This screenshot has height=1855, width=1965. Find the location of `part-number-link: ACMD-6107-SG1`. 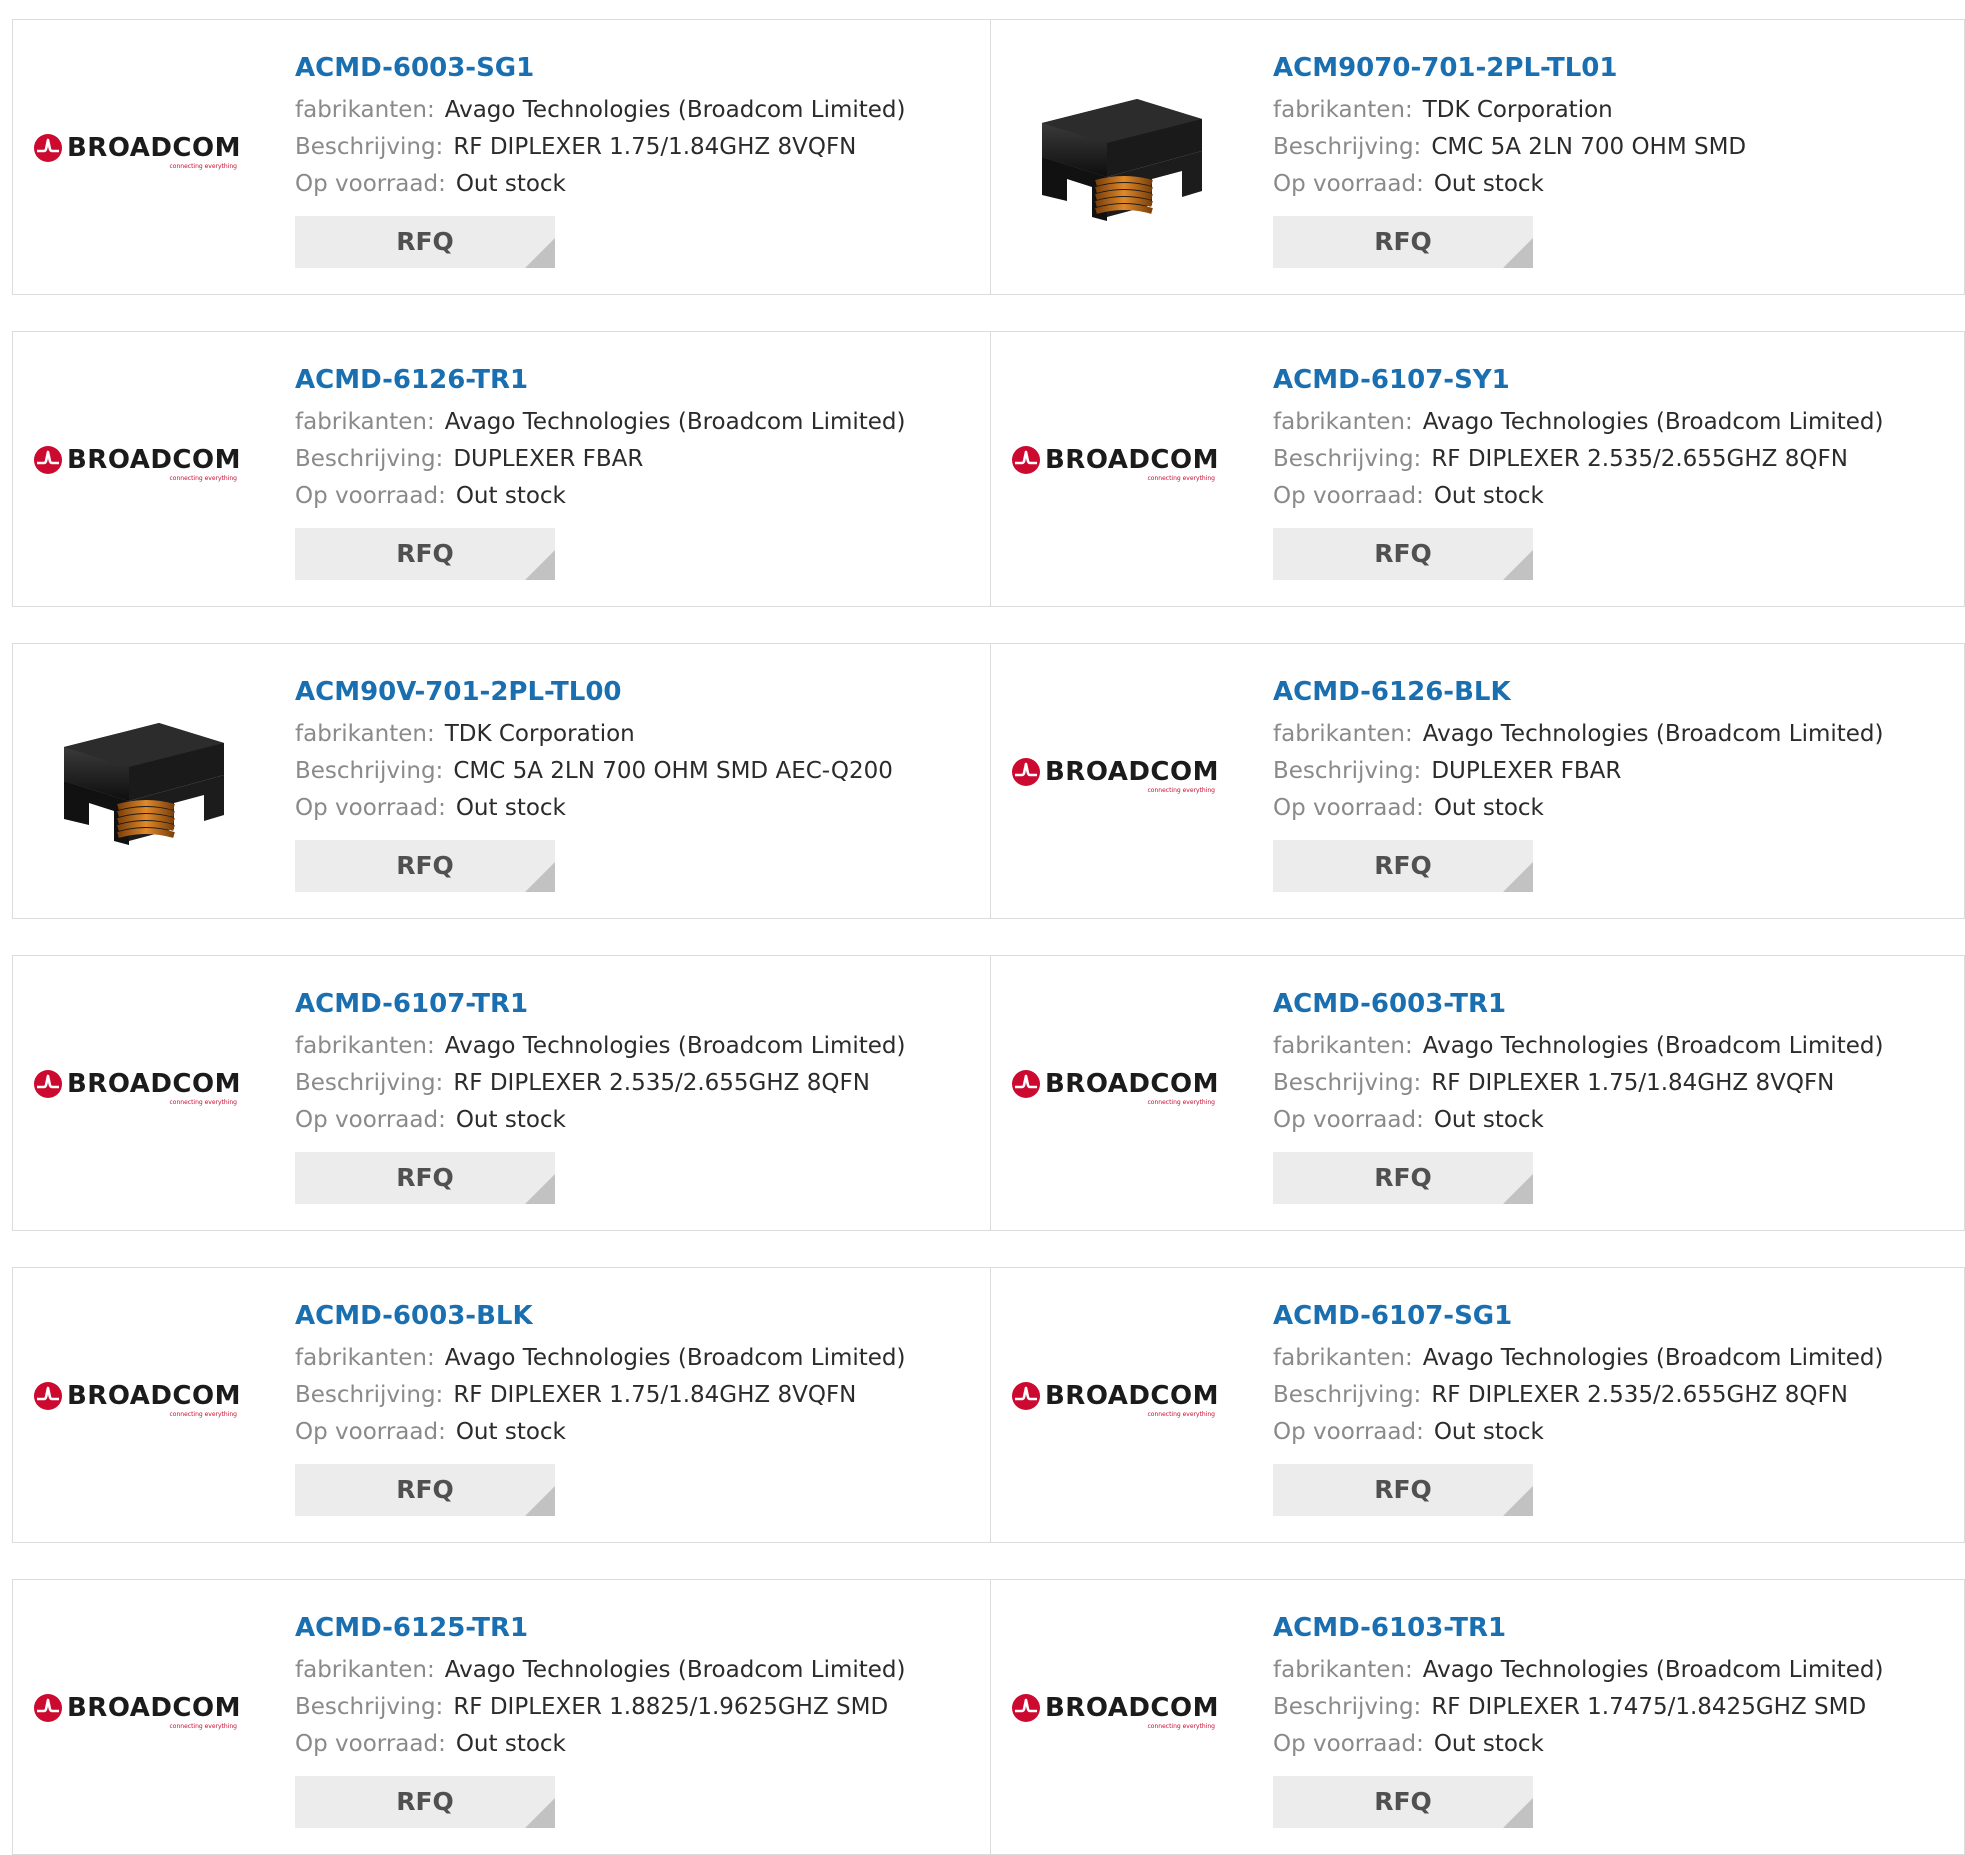

part-number-link: ACMD-6107-SG1 is located at coordinates (1613, 1316).